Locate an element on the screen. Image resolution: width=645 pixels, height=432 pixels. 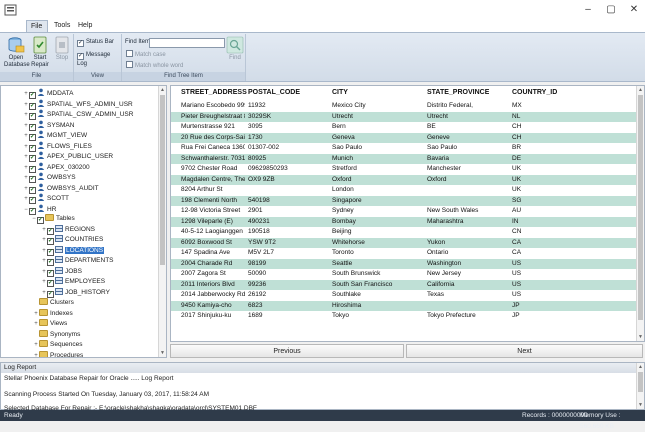
table-cell: South San Francisco is located at coordinates (362, 284).